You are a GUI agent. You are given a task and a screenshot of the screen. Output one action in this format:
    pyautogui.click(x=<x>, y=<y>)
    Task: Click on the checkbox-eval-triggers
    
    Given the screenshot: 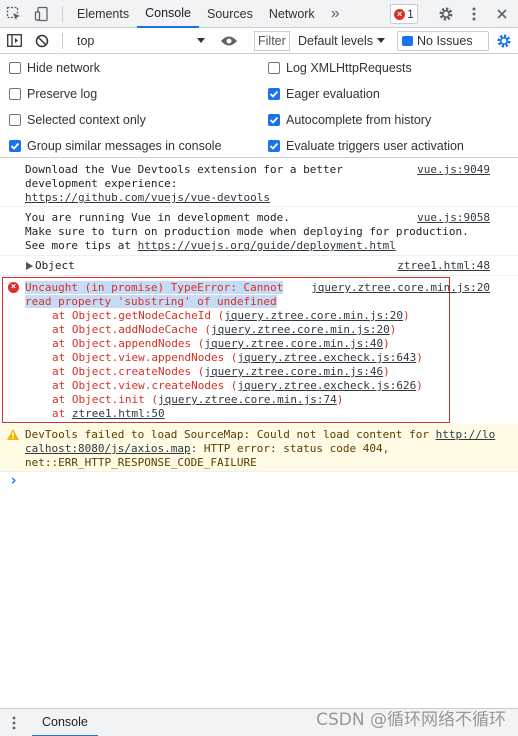 What is the action you would take?
    pyautogui.click(x=274, y=146)
    